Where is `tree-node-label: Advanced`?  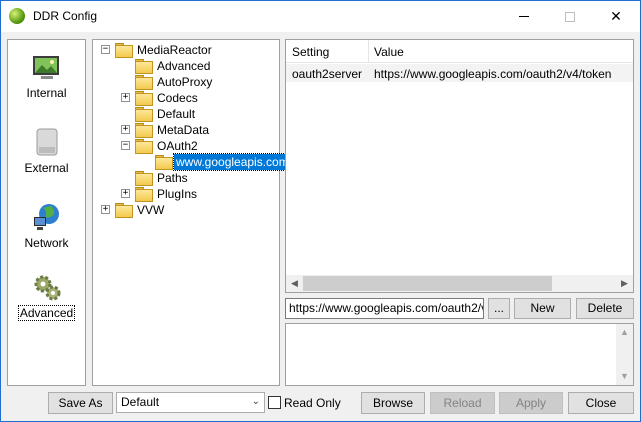
tree-node-label: Advanced is located at coordinates (184, 66).